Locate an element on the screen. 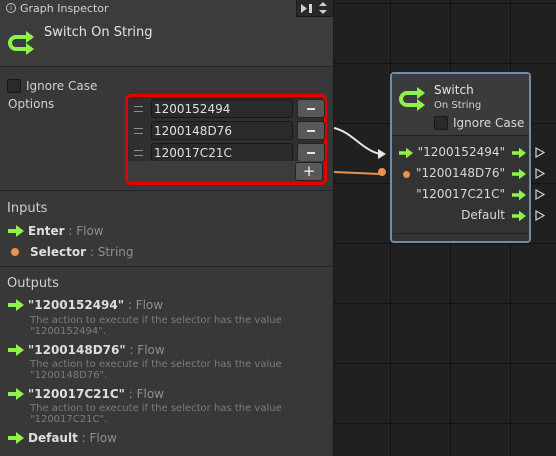 This screenshot has width=556, height=456. option-row: 120017C21C is located at coordinates (228, 153).